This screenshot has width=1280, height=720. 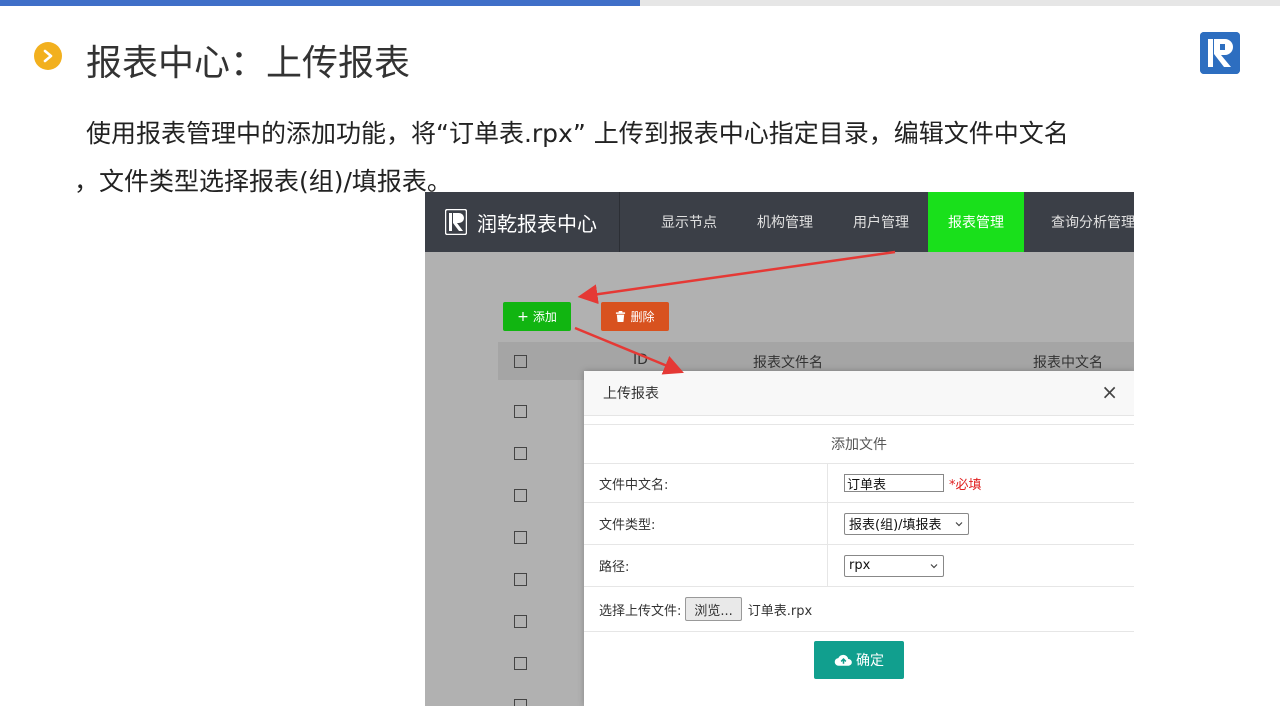 What do you see at coordinates (706, 483) in the screenshot?
I see `chinese-name-label: 文件中文名:` at bounding box center [706, 483].